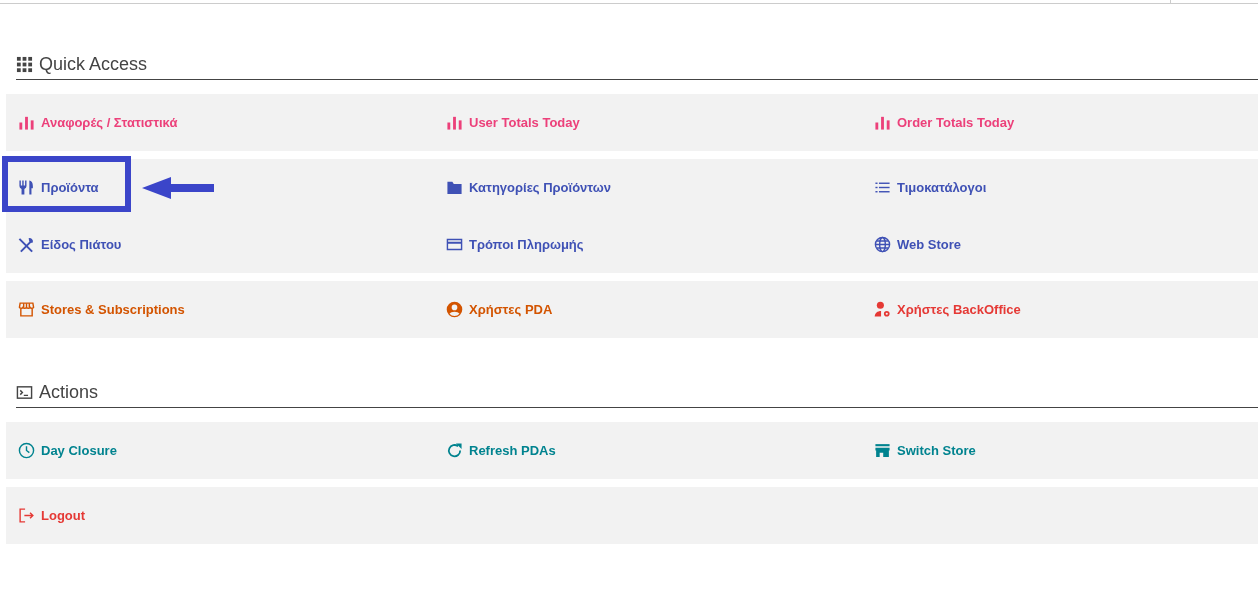 Image resolution: width=1258 pixels, height=608 pixels. I want to click on clock-icon, so click(26, 450).